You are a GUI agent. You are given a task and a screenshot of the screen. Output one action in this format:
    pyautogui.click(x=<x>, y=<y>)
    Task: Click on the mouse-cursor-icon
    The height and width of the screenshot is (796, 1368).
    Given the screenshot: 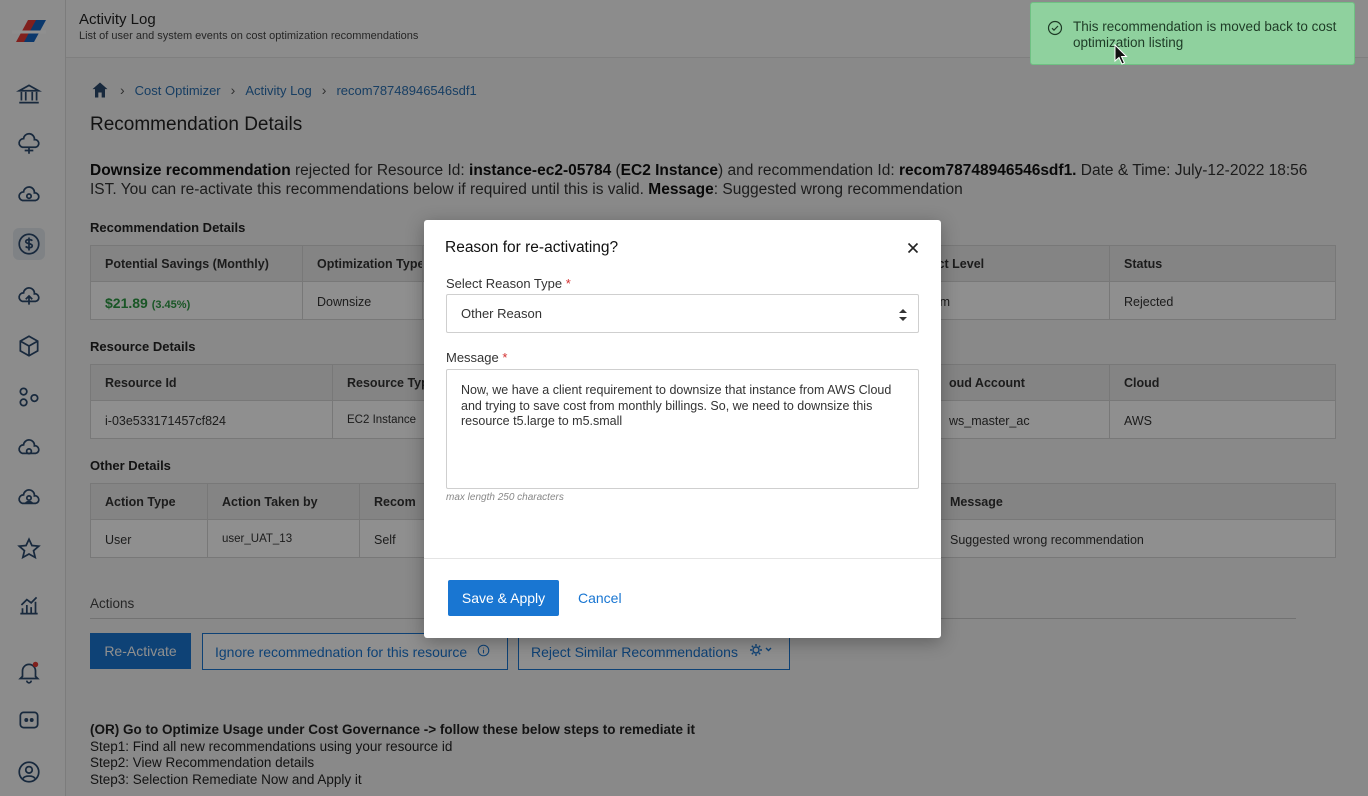 What is the action you would take?
    pyautogui.click(x=1121, y=54)
    